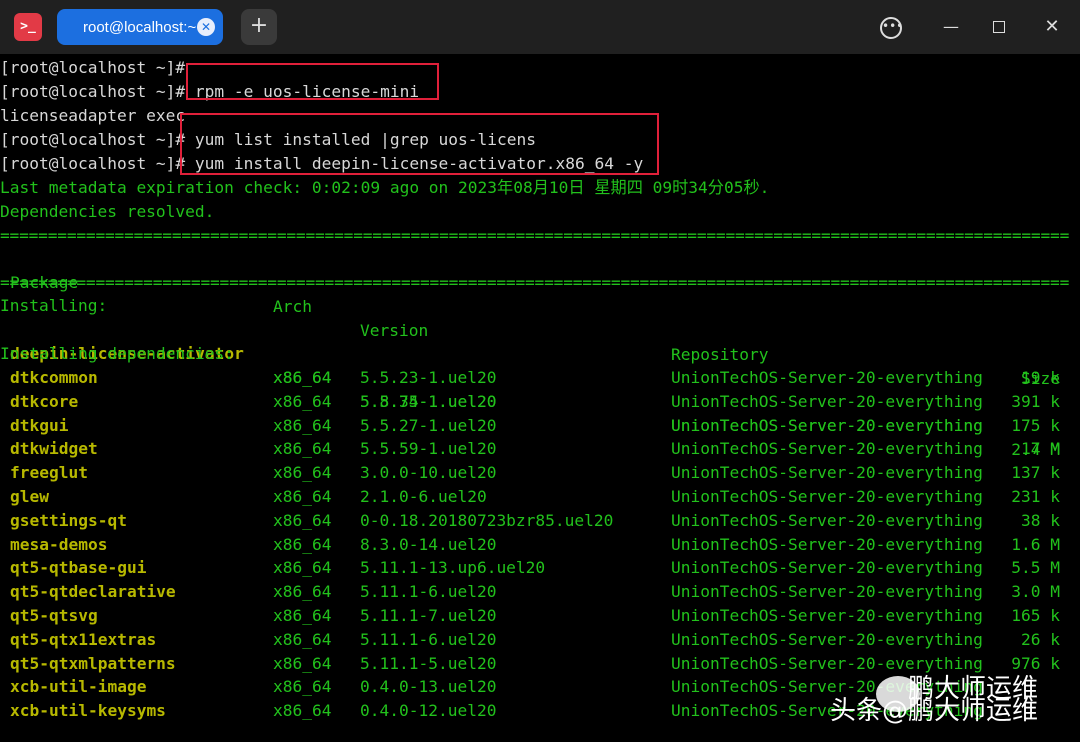  Describe the element at coordinates (93, 592) in the screenshot. I see `package-name: qt5-qtdeclarative` at that location.